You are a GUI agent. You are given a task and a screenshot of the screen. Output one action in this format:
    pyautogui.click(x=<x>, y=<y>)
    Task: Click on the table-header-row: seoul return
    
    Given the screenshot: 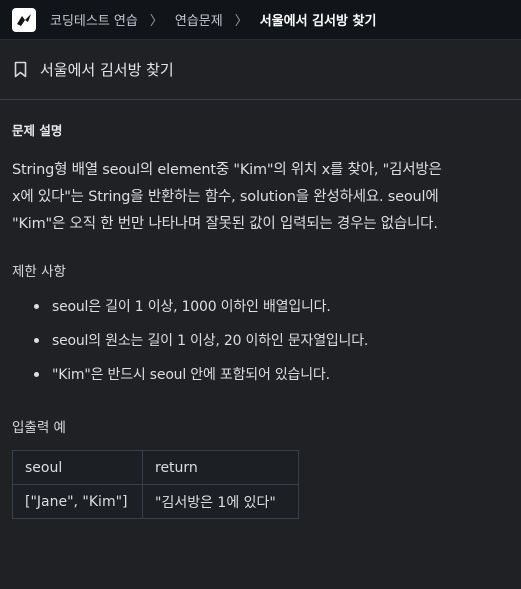 What is the action you would take?
    pyautogui.click(x=155, y=467)
    